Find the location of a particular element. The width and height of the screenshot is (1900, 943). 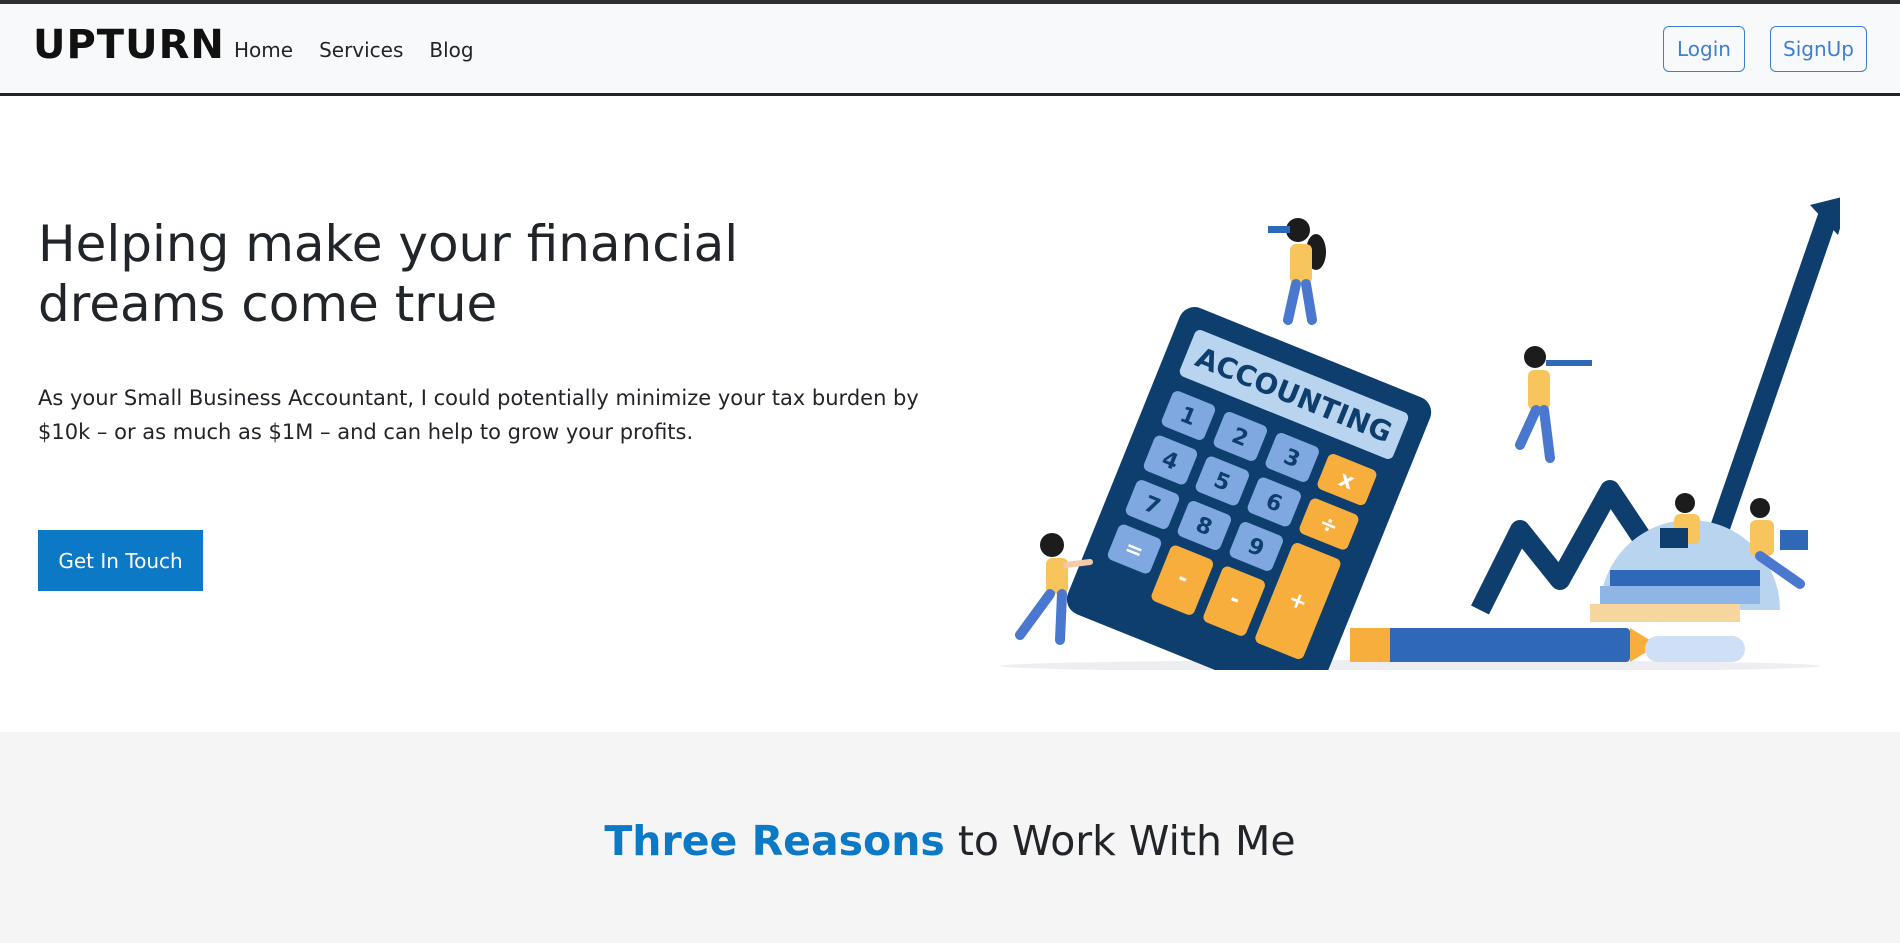

person-binoculars-icon is located at coordinates (1297, 271).